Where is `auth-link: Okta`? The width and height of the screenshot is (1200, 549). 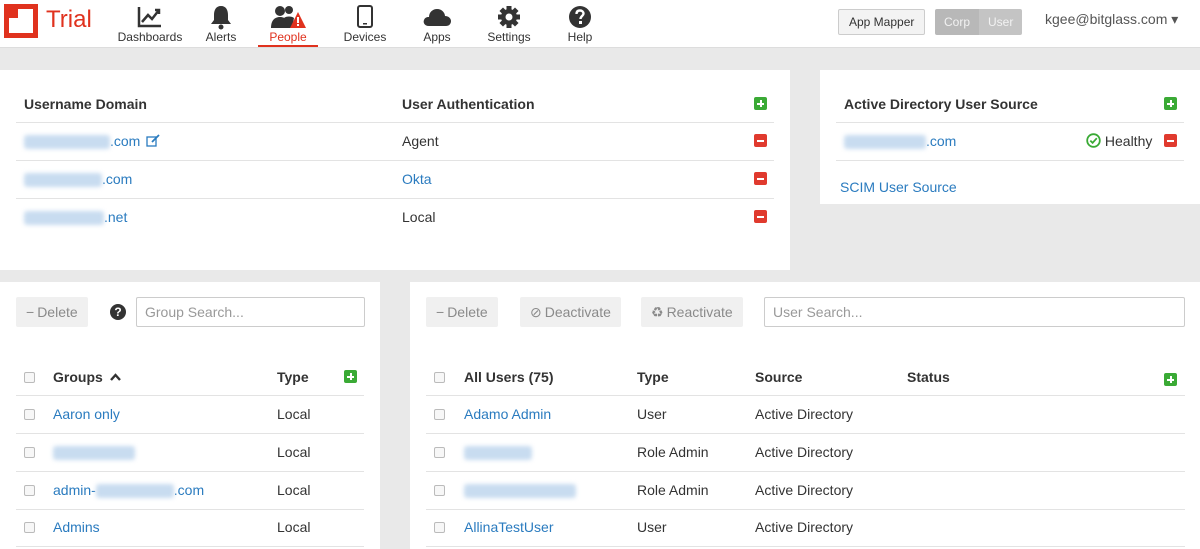
auth-link: Okta is located at coordinates (417, 179).